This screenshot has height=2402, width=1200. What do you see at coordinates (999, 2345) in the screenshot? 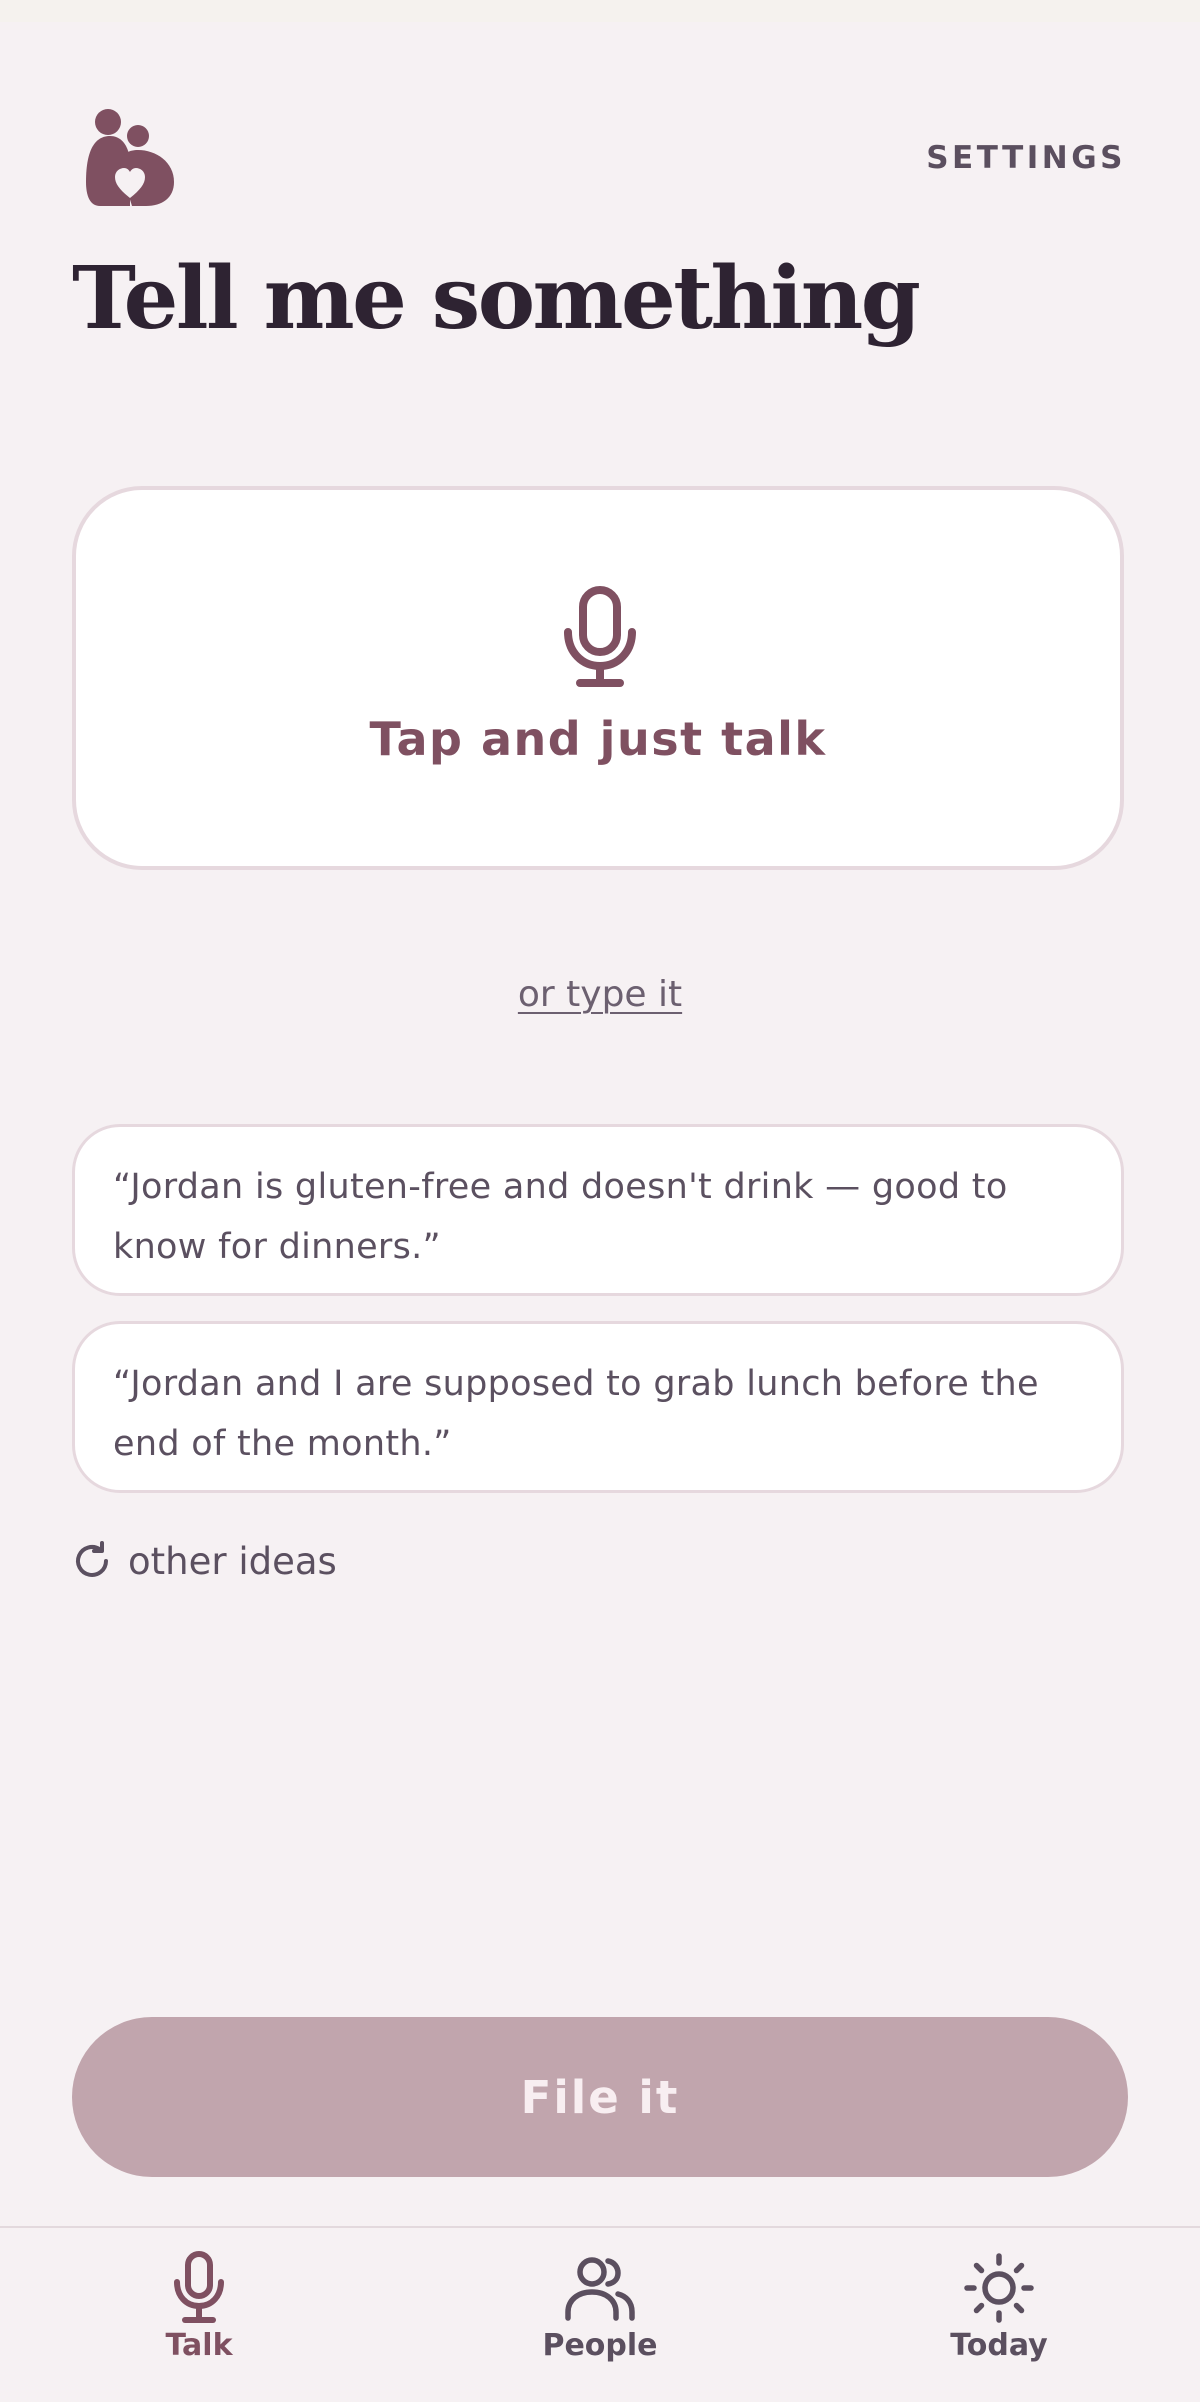
I see `nav-label-today: Today` at bounding box center [999, 2345].